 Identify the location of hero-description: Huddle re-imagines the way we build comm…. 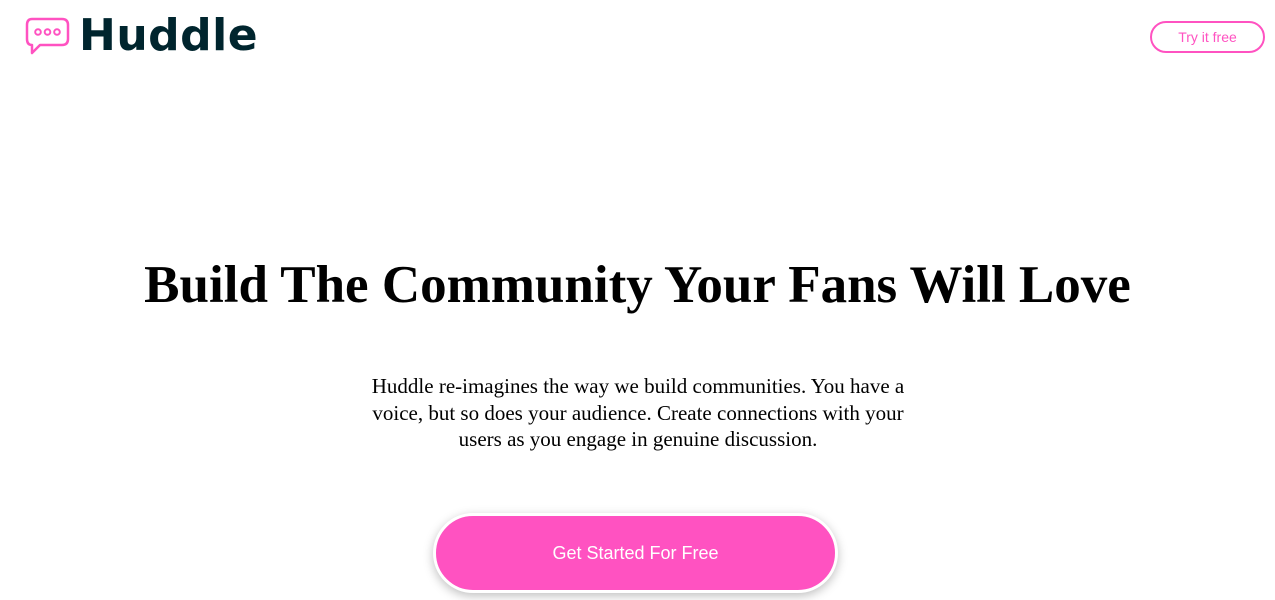
(638, 412).